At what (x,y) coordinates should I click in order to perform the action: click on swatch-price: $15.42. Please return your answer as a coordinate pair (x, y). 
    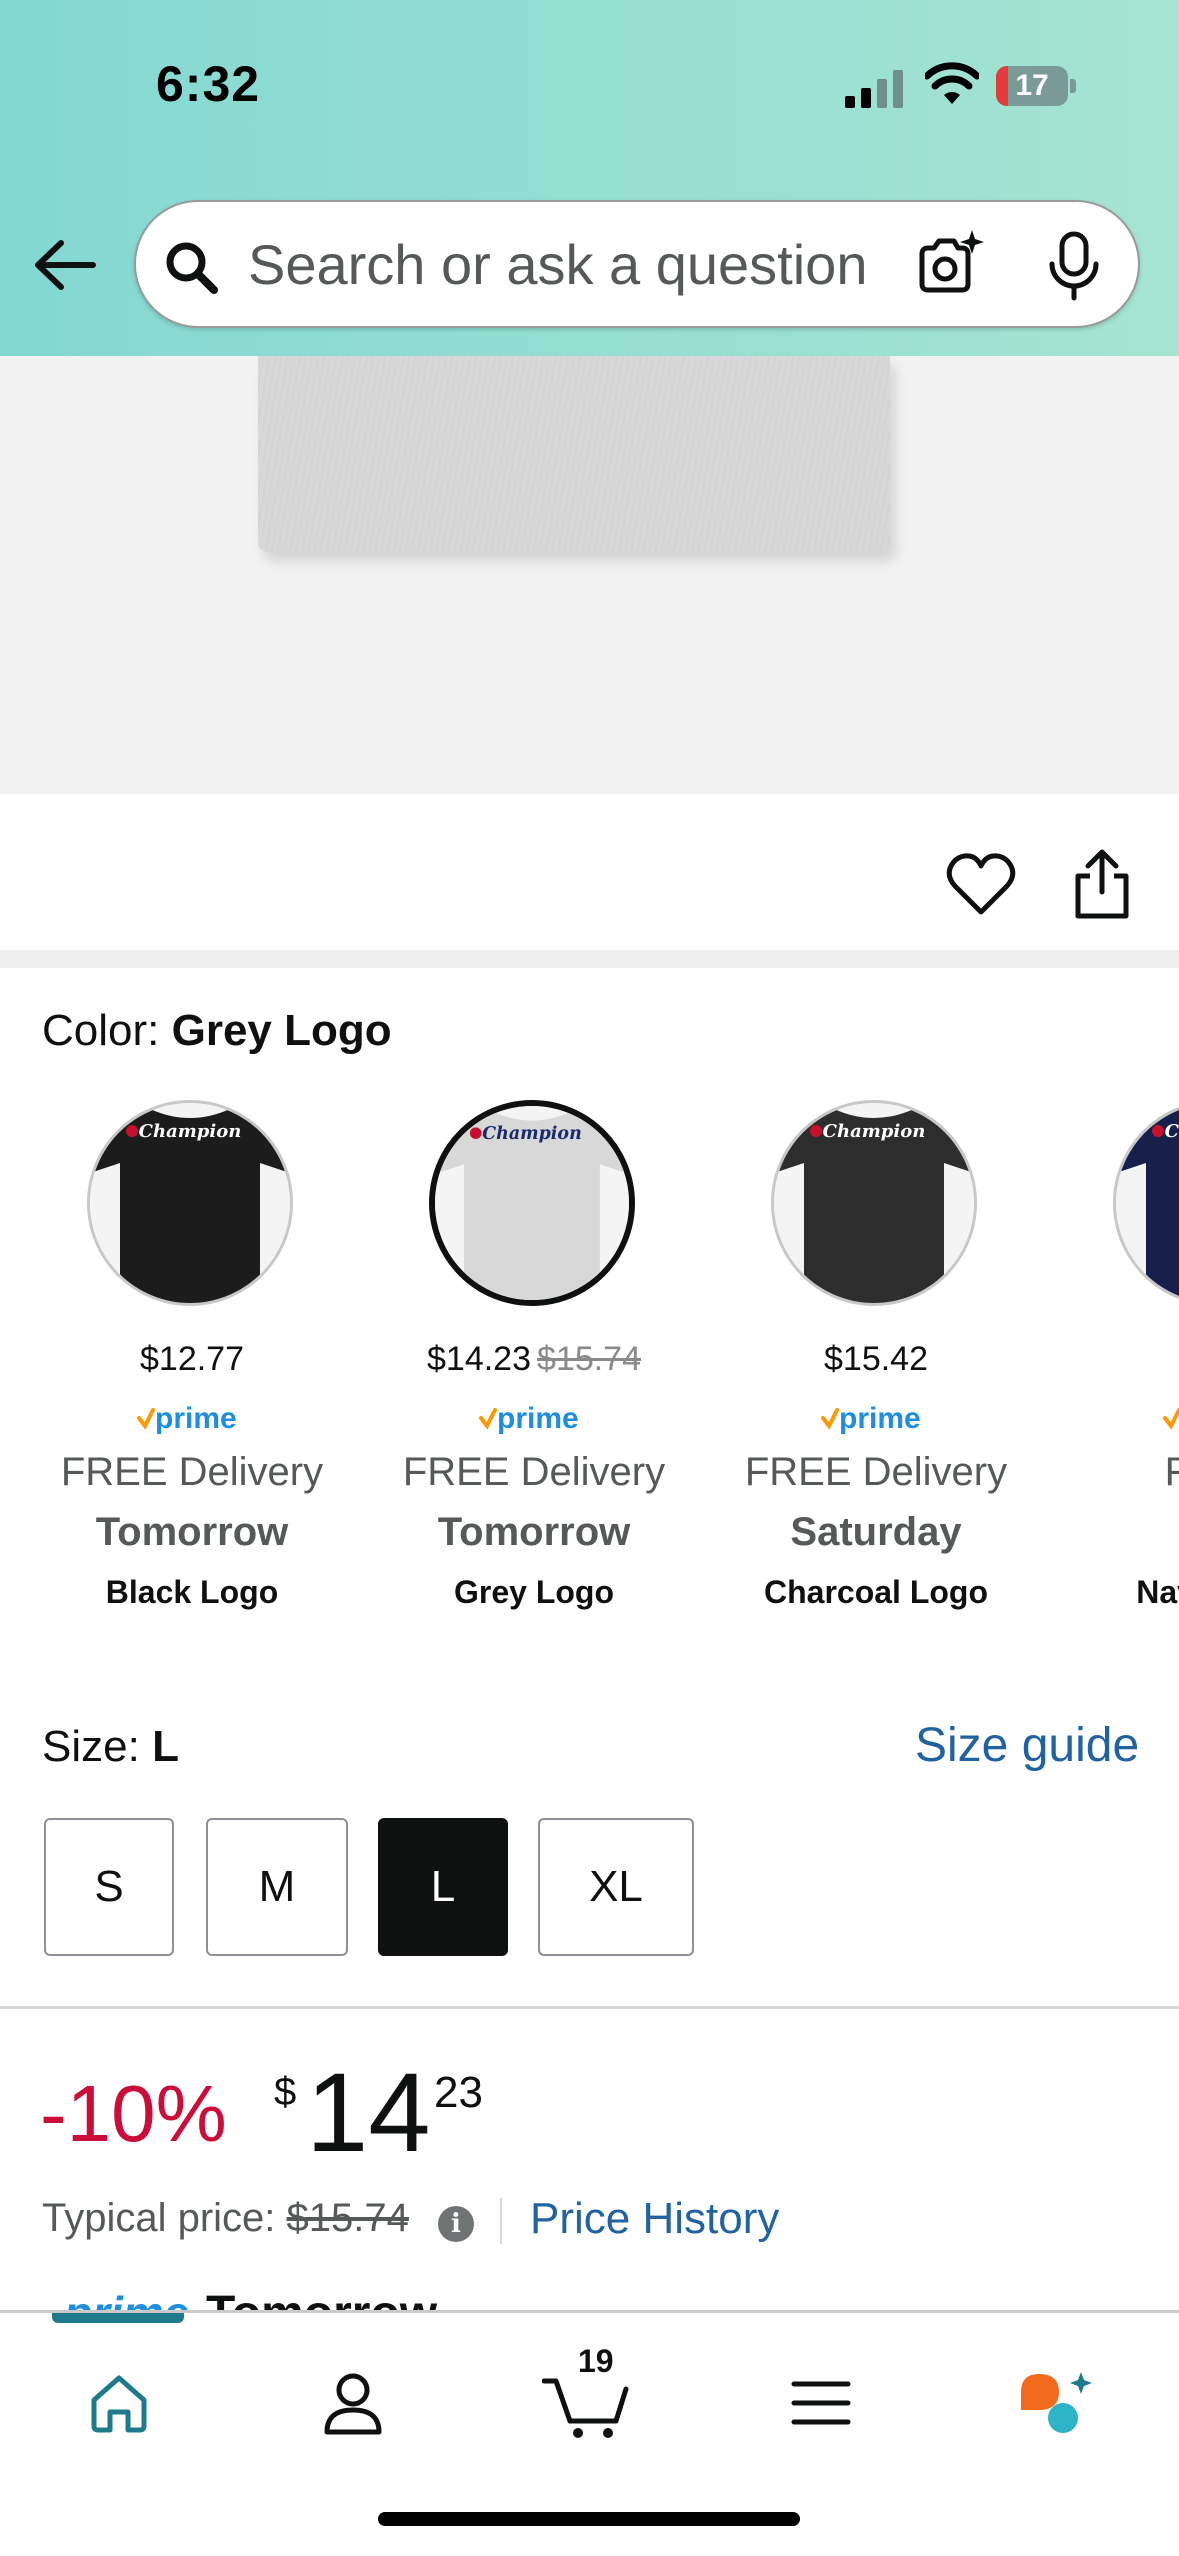
    Looking at the image, I should click on (876, 1359).